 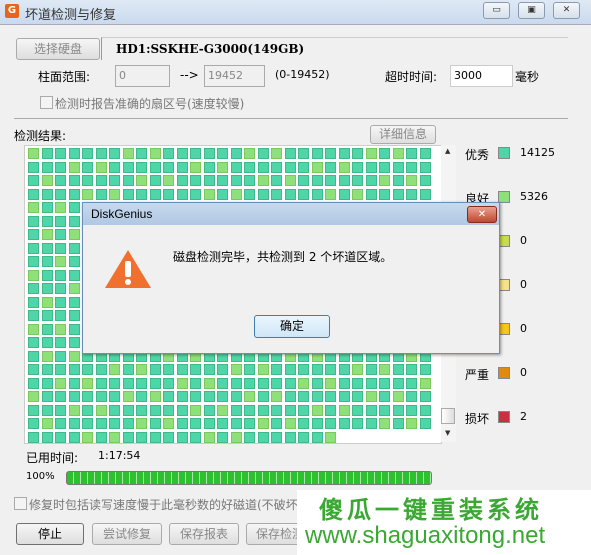 What do you see at coordinates (52, 458) in the screenshot?
I see `elapsed-label: 已用时间:` at bounding box center [52, 458].